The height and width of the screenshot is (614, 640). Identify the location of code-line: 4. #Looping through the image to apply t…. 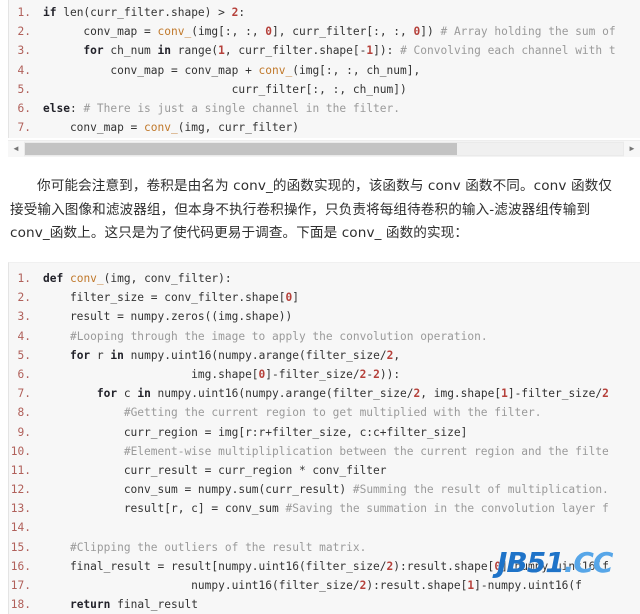
(324, 336).